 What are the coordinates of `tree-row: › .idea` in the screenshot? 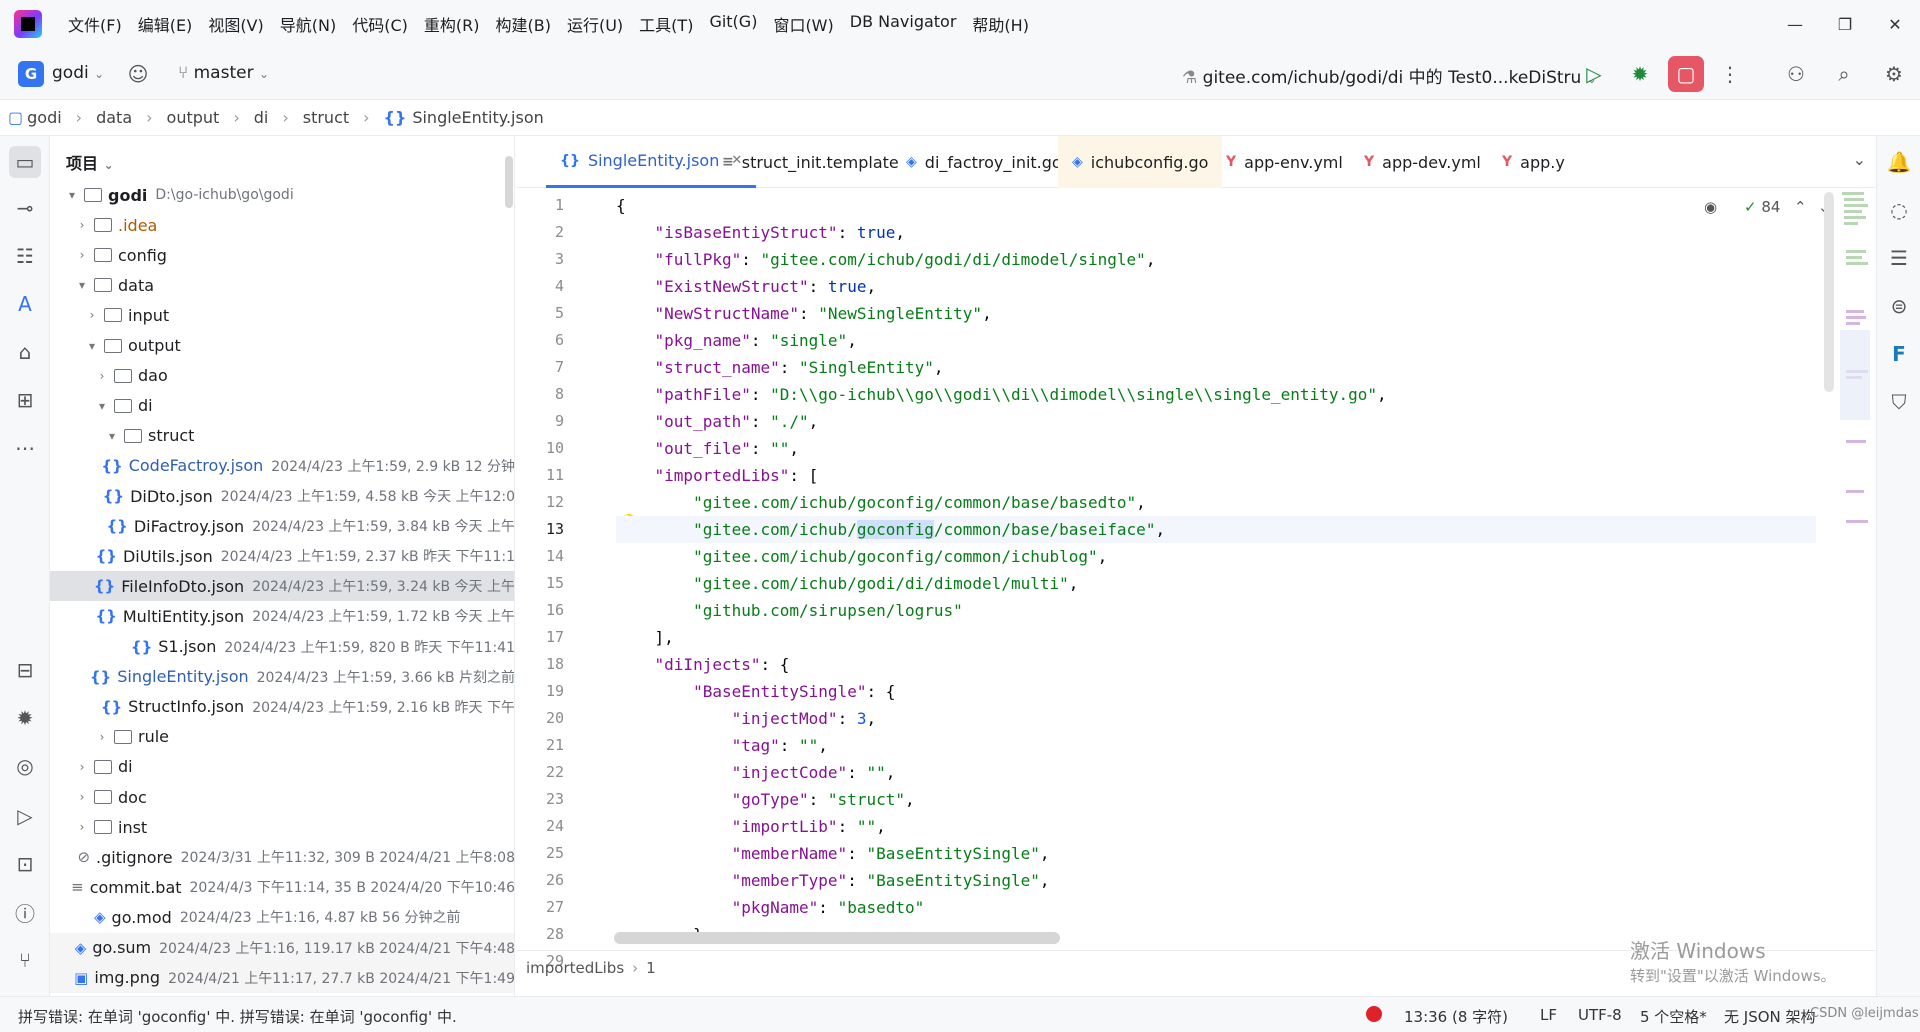 It's located at (282, 225).